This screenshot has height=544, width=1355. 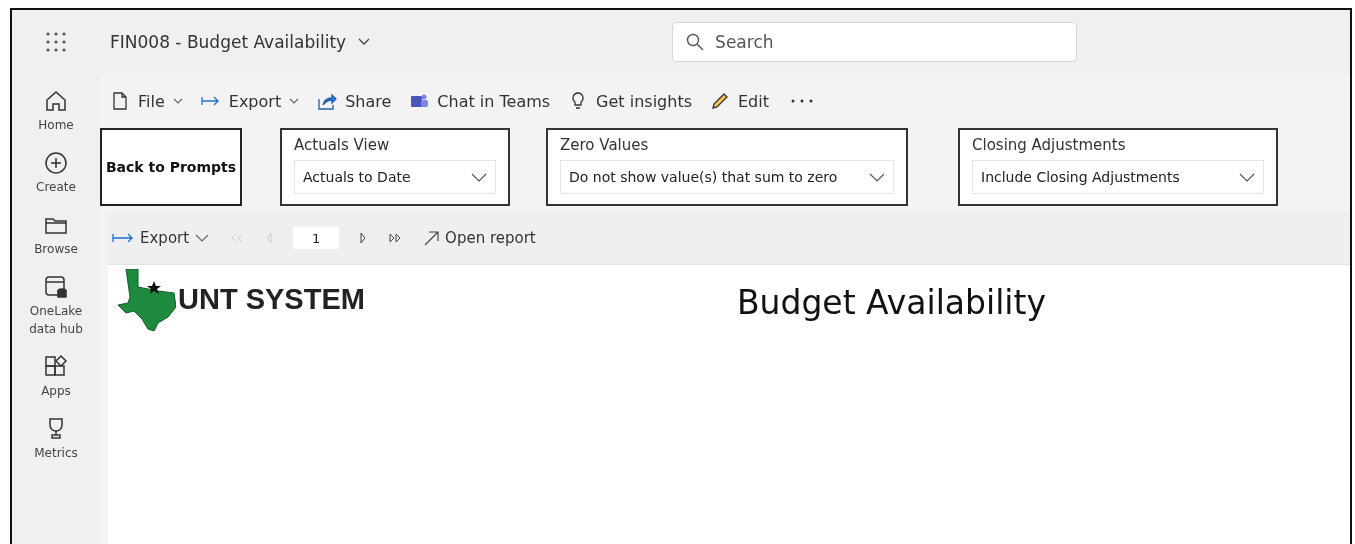 What do you see at coordinates (1118, 177) in the screenshot?
I see `dropdown: Include Closing Adjustments` at bounding box center [1118, 177].